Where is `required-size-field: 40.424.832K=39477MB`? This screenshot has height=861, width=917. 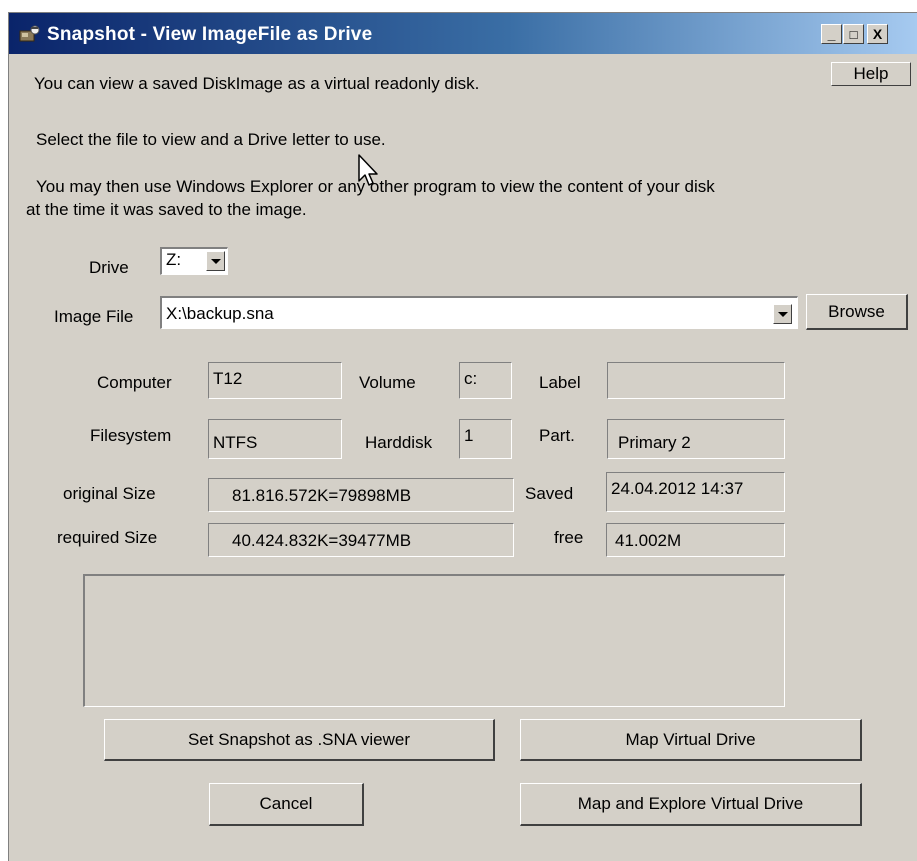 required-size-field: 40.424.832K=39477MB is located at coordinates (361, 540).